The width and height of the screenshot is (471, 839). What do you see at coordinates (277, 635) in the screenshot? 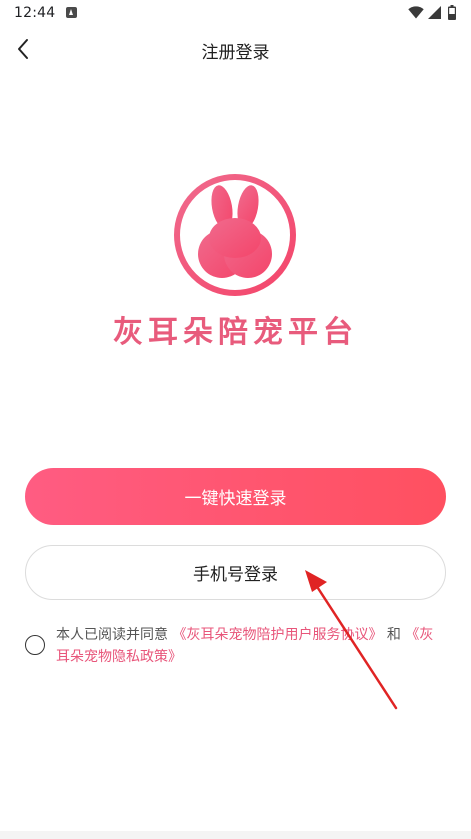
I see `user-agreement-link: 《灰耳朵宠物陪护用户服务协议》` at bounding box center [277, 635].